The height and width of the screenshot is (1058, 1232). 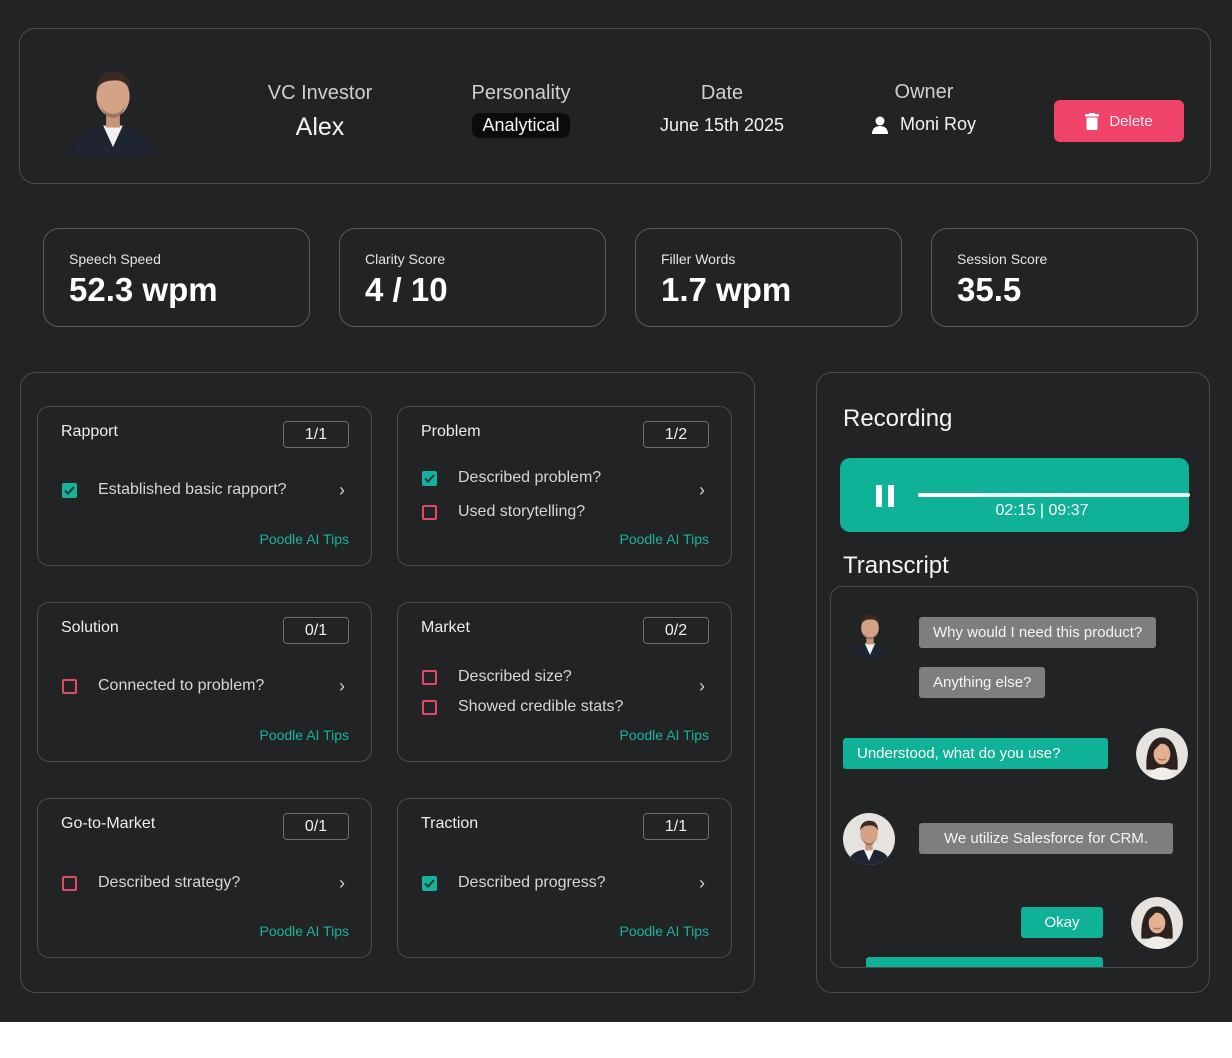 What do you see at coordinates (698, 259) in the screenshot?
I see `metric-label: Filler Words` at bounding box center [698, 259].